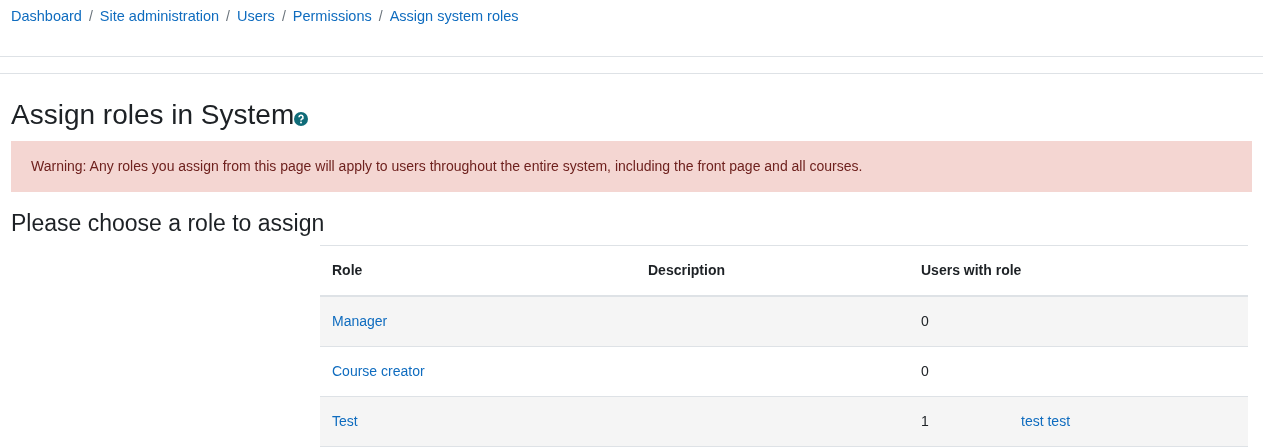 This screenshot has width=1263, height=447. Describe the element at coordinates (168, 223) in the screenshot. I see `section-heading: Please choose a role to assign` at that location.